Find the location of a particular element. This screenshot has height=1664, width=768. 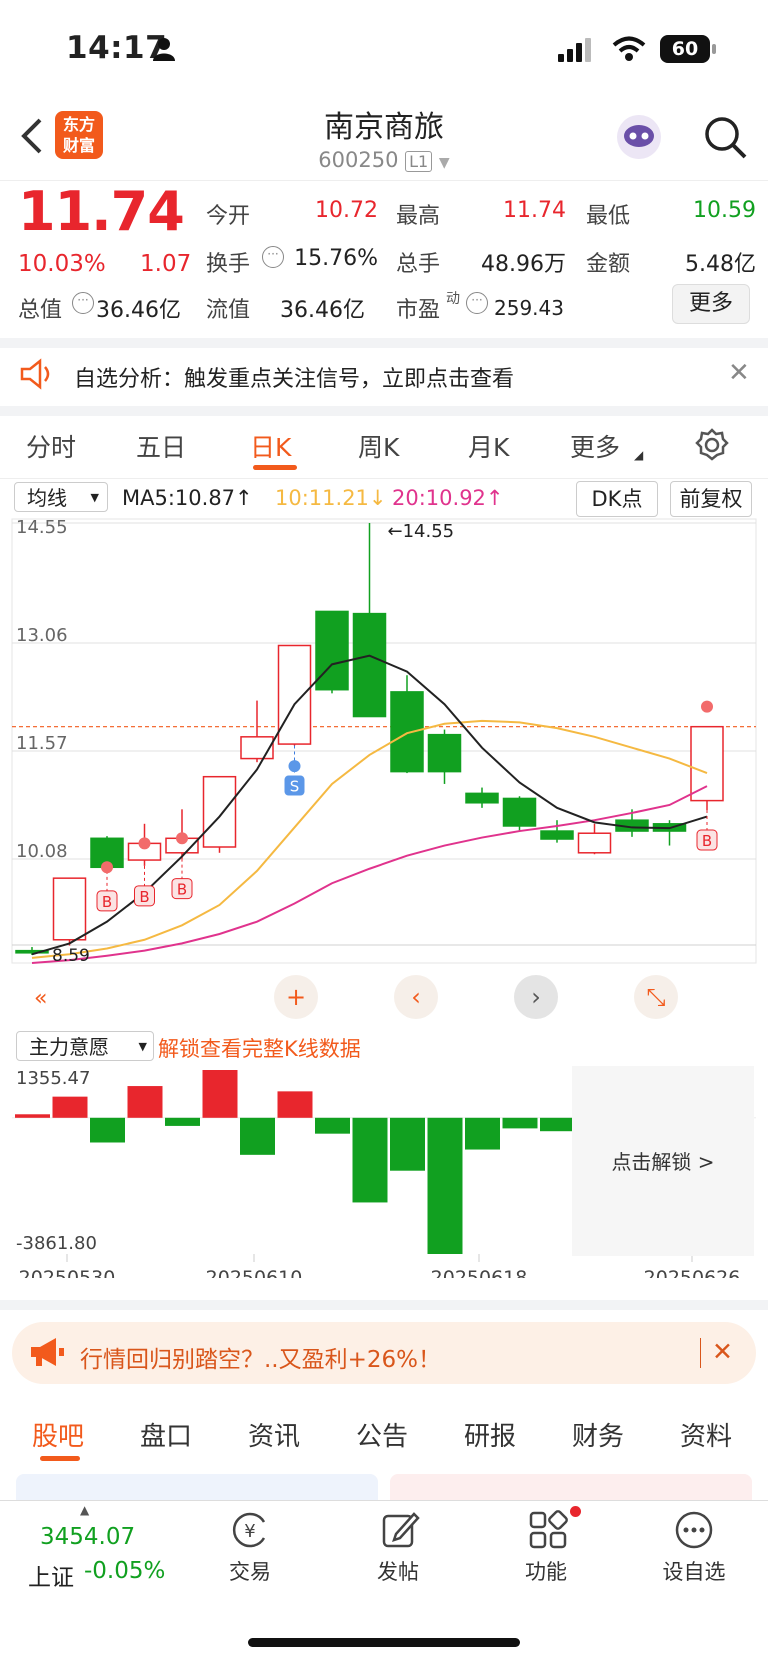

tab-intraday: 分时 is located at coordinates (51, 446).